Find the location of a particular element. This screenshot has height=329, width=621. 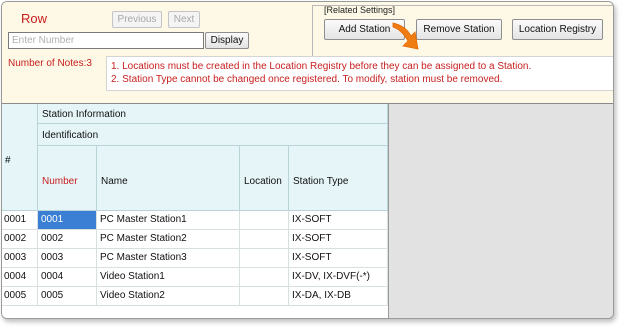

row-header-column: # is located at coordinates (20, 157).